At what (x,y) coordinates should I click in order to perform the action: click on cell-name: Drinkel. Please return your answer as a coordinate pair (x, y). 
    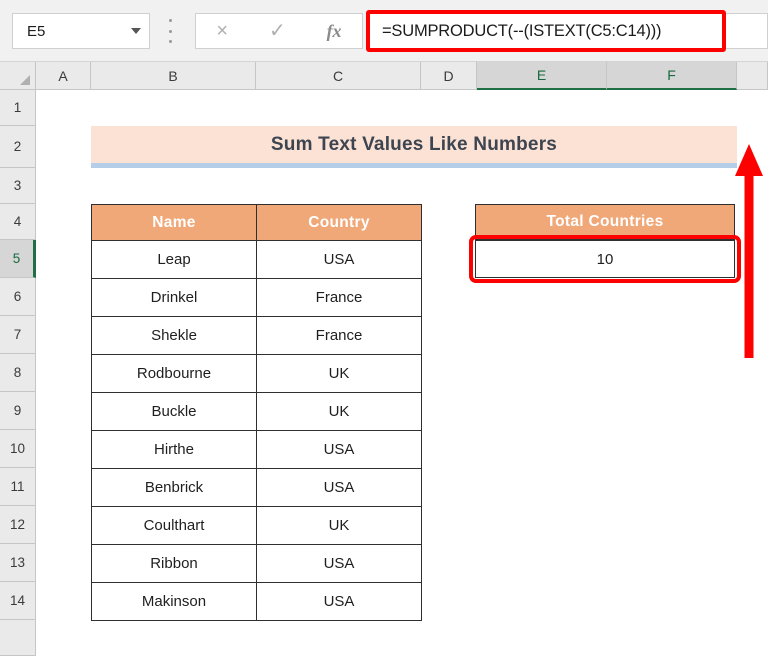
    Looking at the image, I should click on (174, 297).